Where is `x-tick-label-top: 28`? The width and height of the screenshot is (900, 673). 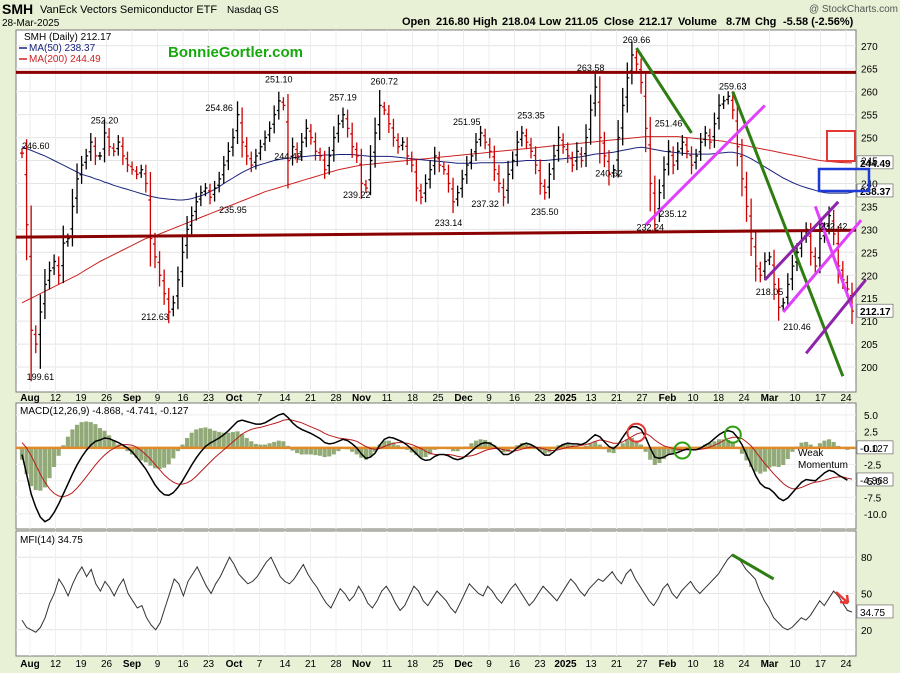 x-tick-label-top: 28 is located at coordinates (336, 398).